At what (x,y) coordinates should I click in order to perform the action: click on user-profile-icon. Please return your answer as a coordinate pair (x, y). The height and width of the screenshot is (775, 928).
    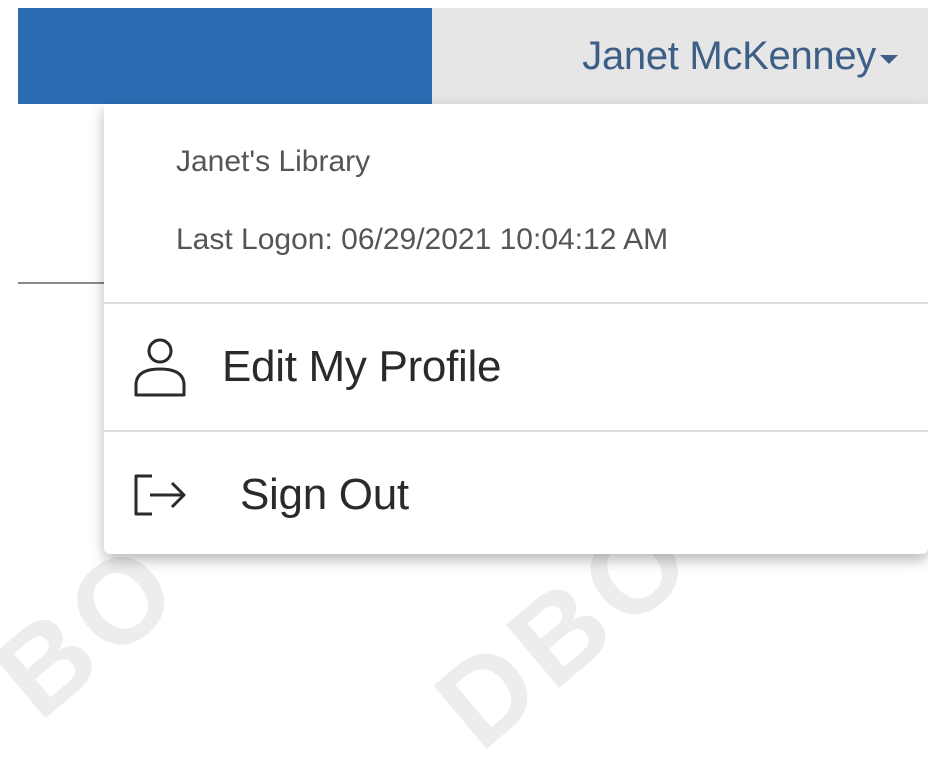
    Looking at the image, I should click on (160, 367).